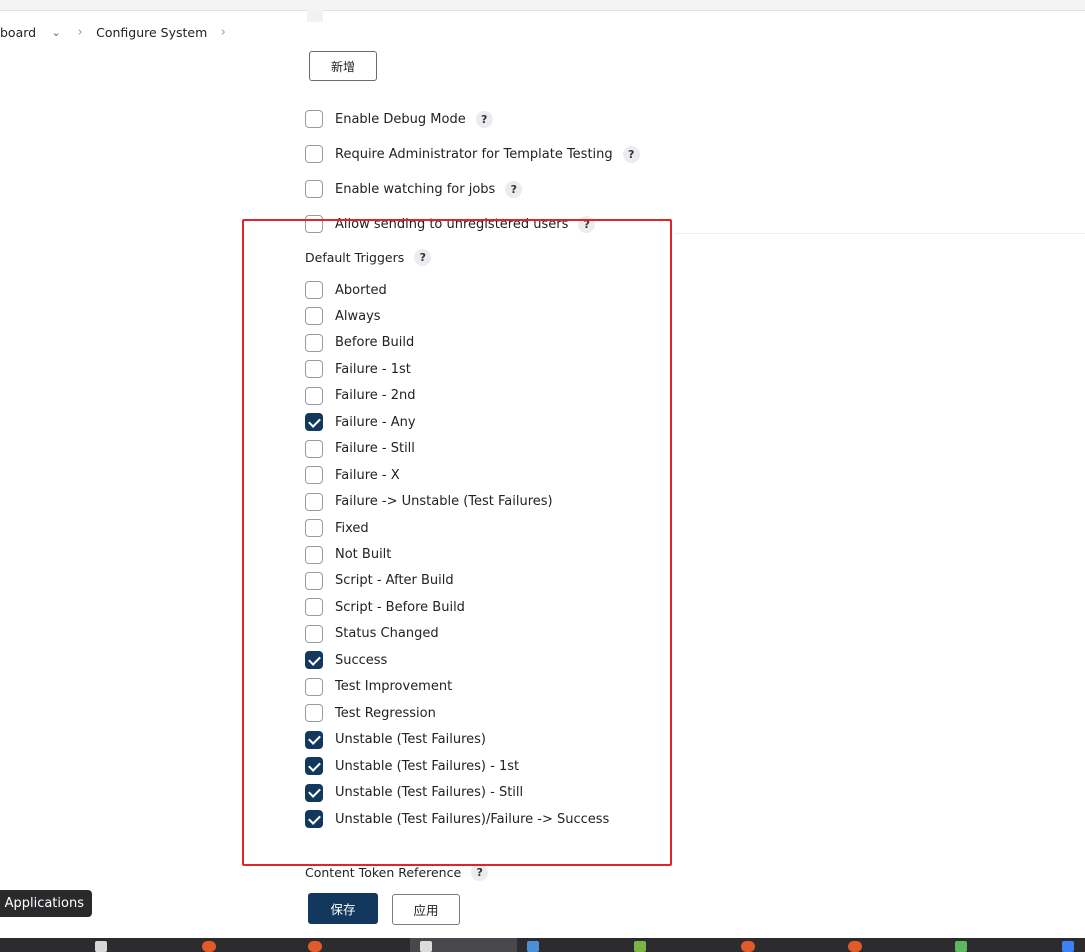 The height and width of the screenshot is (952, 1085). I want to click on top-stub, so click(315, 16).